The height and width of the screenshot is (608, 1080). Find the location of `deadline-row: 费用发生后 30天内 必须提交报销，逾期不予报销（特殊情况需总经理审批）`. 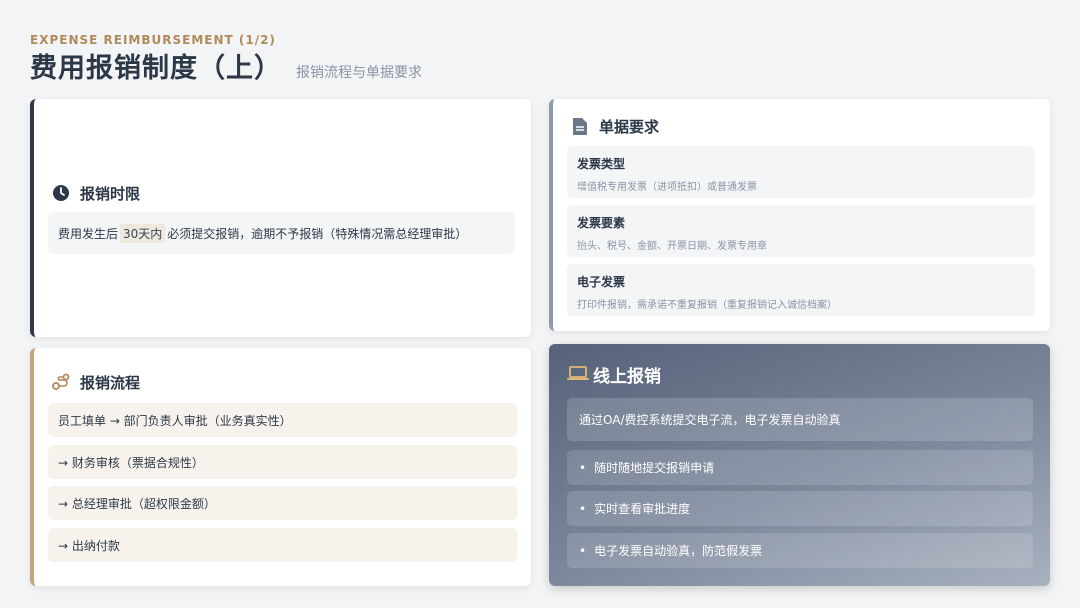

deadline-row: 费用发生后 30天内 必须提交报销，逾期不予报销（特殊情况需总经理审批） is located at coordinates (281, 233).